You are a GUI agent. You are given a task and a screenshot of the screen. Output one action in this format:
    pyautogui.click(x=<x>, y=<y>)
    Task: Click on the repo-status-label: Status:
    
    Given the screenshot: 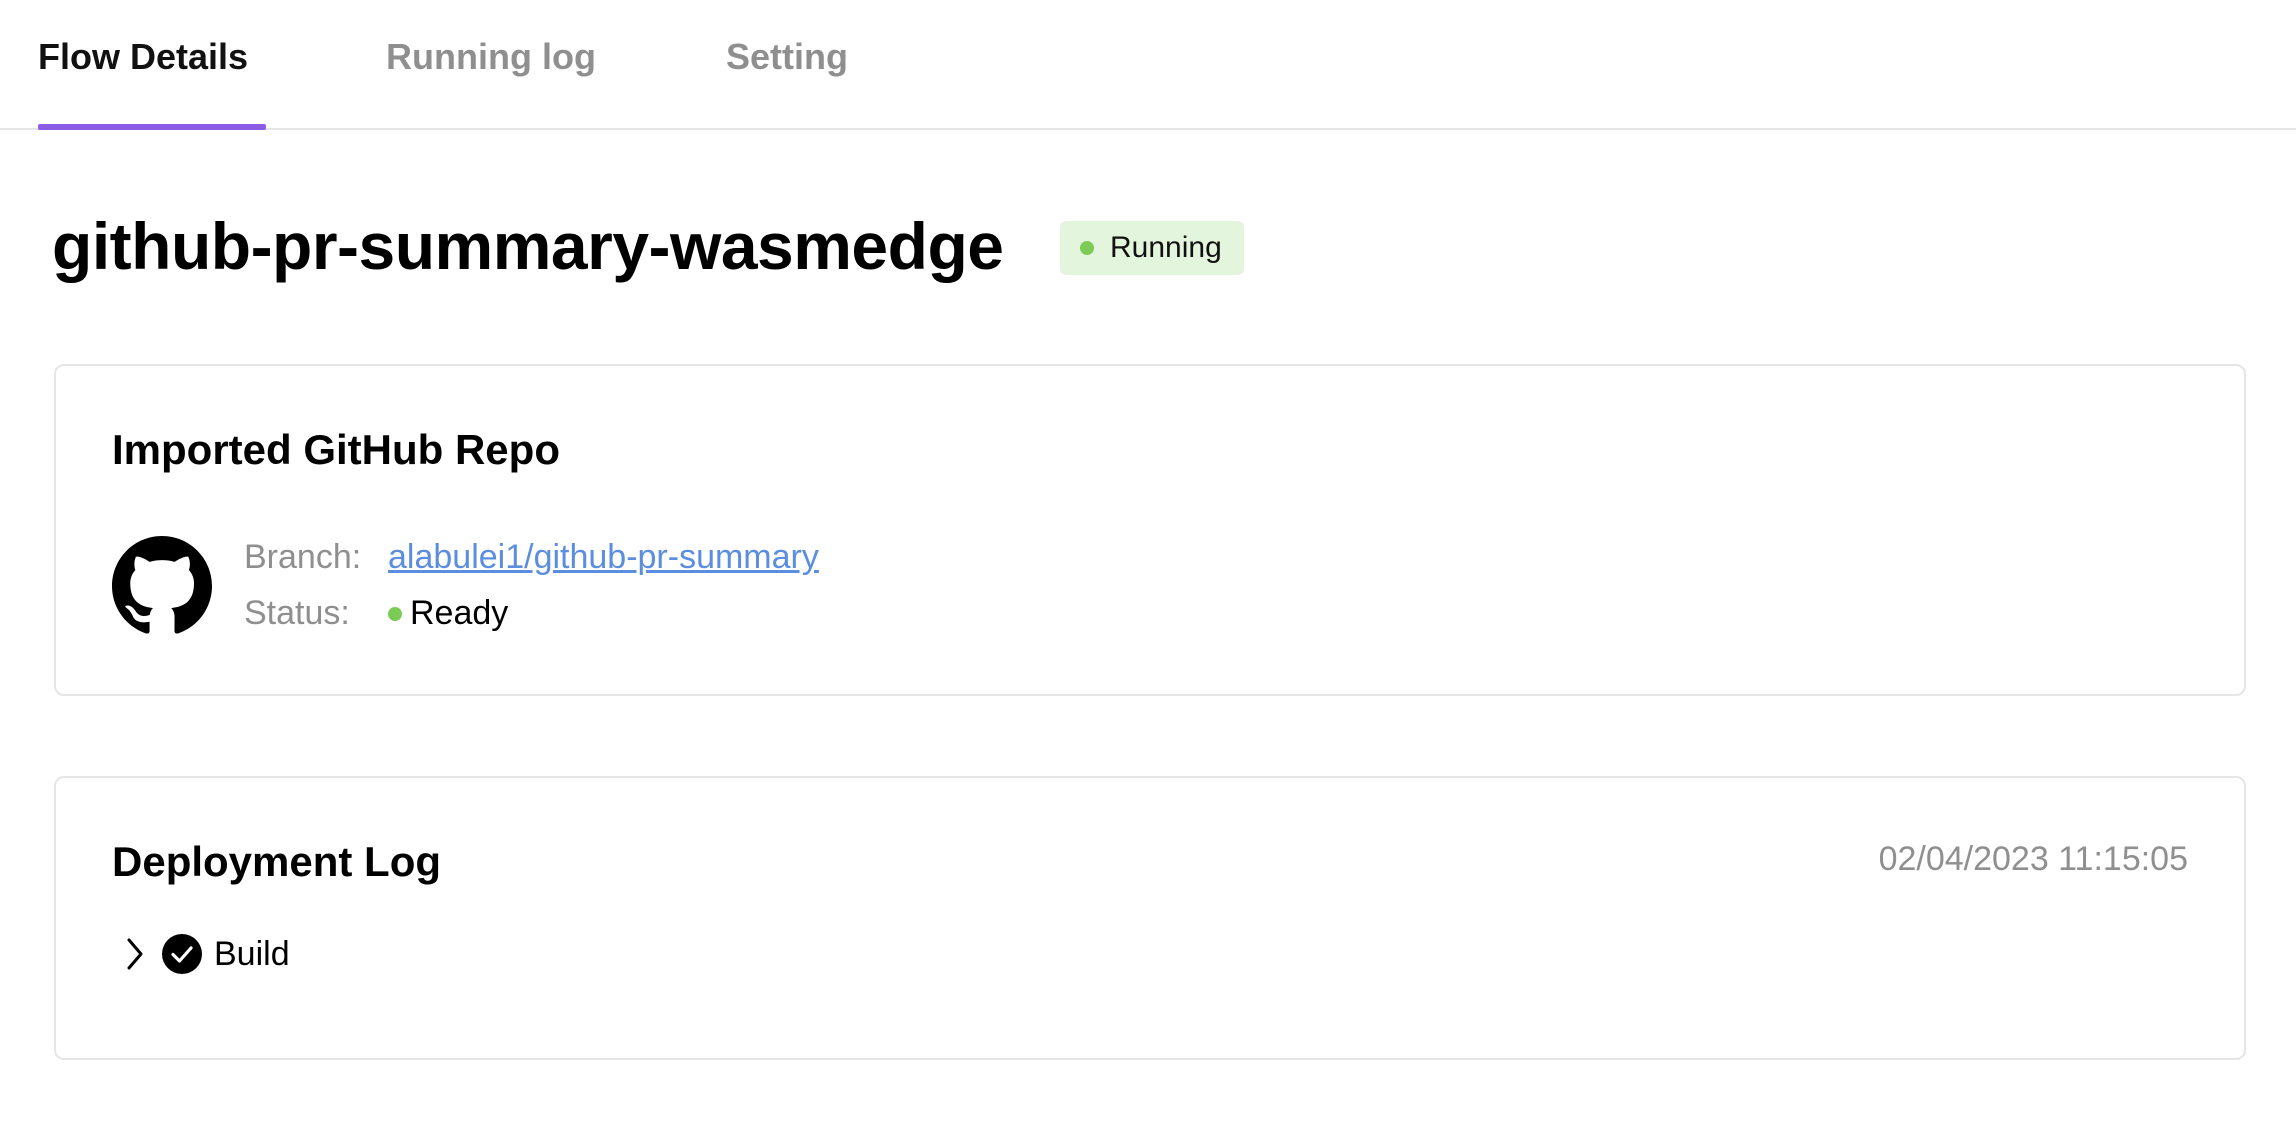 What is the action you would take?
    pyautogui.click(x=297, y=613)
    